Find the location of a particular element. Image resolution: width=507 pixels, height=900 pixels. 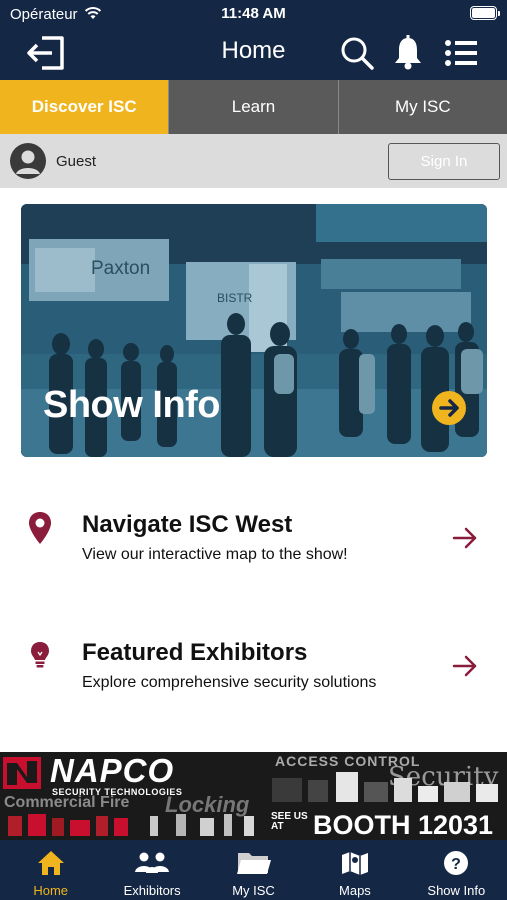

bottom-tab-exhibitors: Exhibitors is located at coordinates (151, 870).